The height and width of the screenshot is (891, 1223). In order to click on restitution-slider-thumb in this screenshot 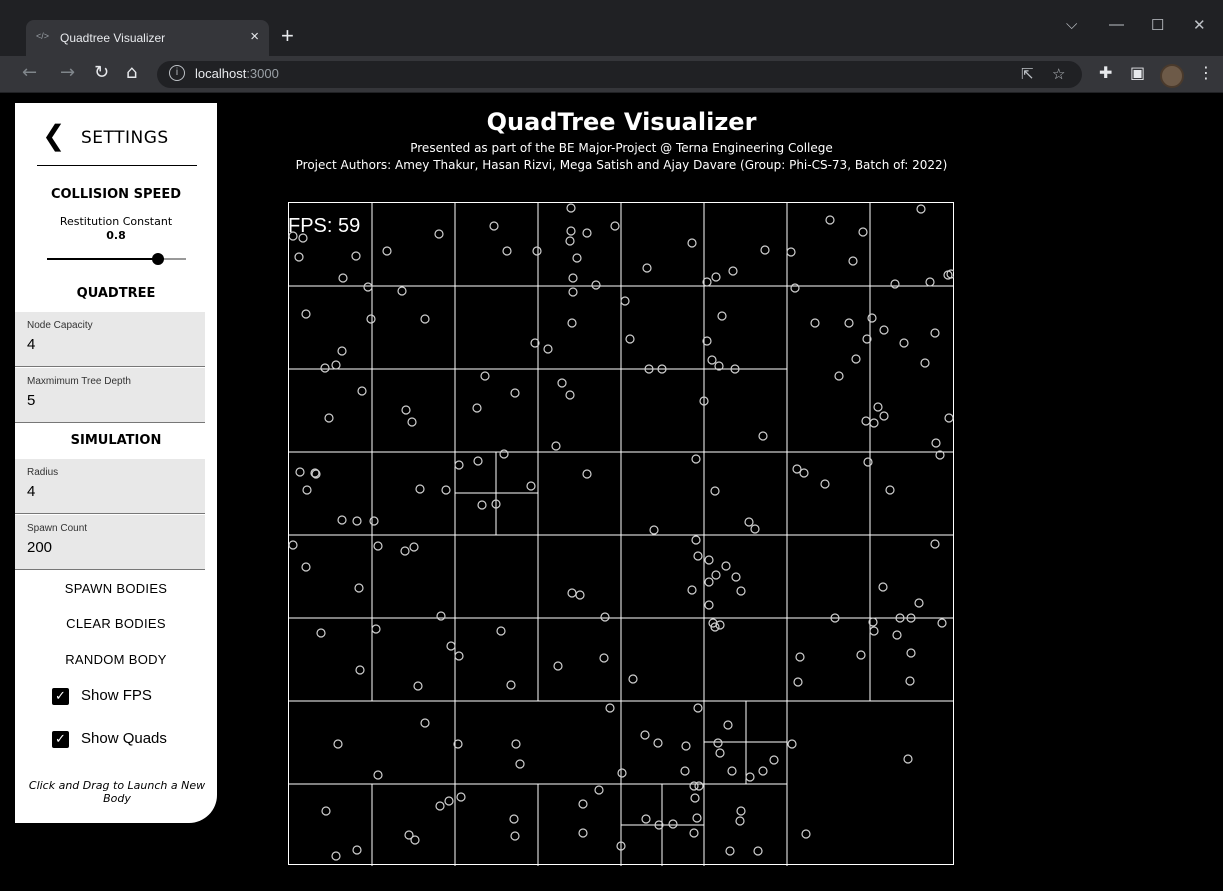, I will do `click(158, 259)`.